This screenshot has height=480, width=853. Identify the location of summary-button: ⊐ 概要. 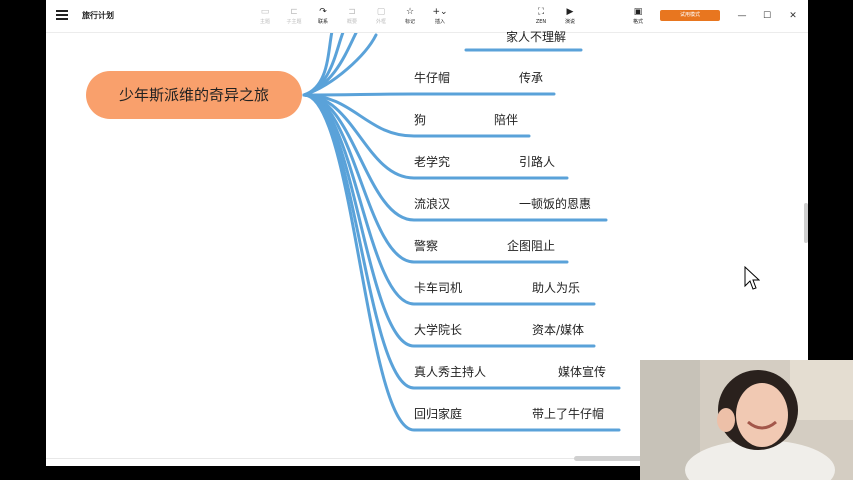
(352, 17).